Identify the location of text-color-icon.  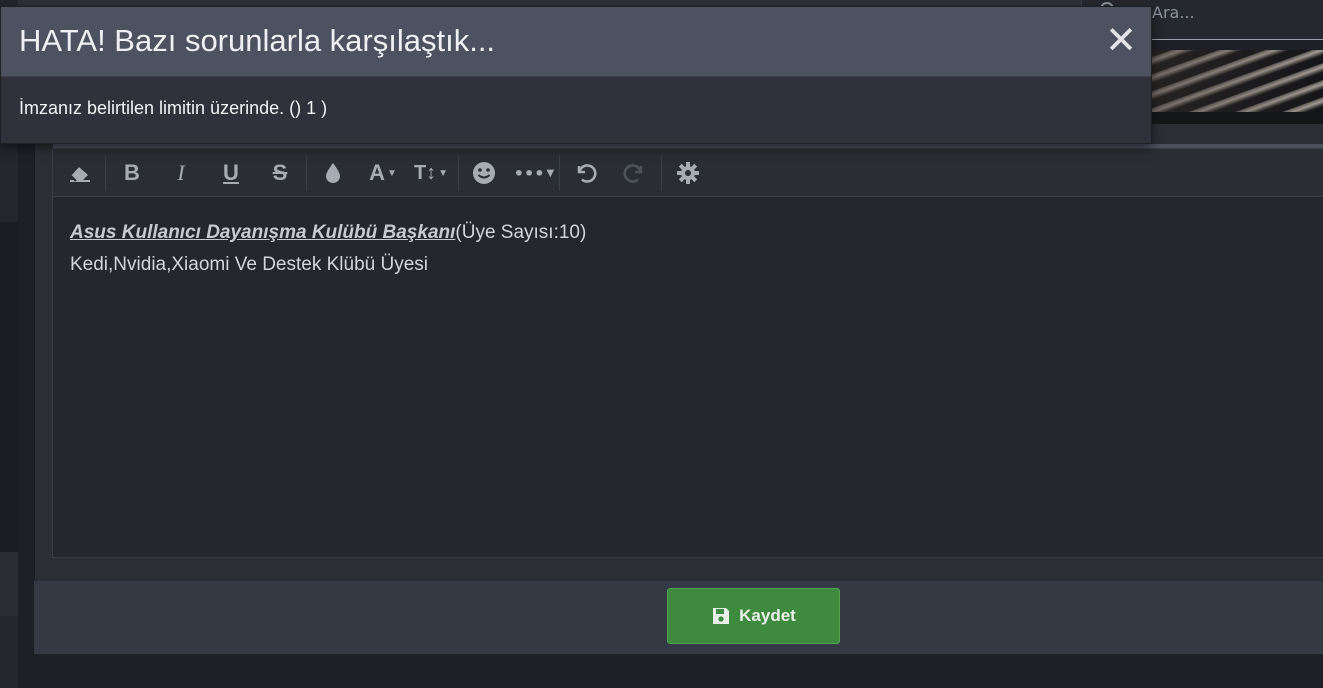
(333, 173).